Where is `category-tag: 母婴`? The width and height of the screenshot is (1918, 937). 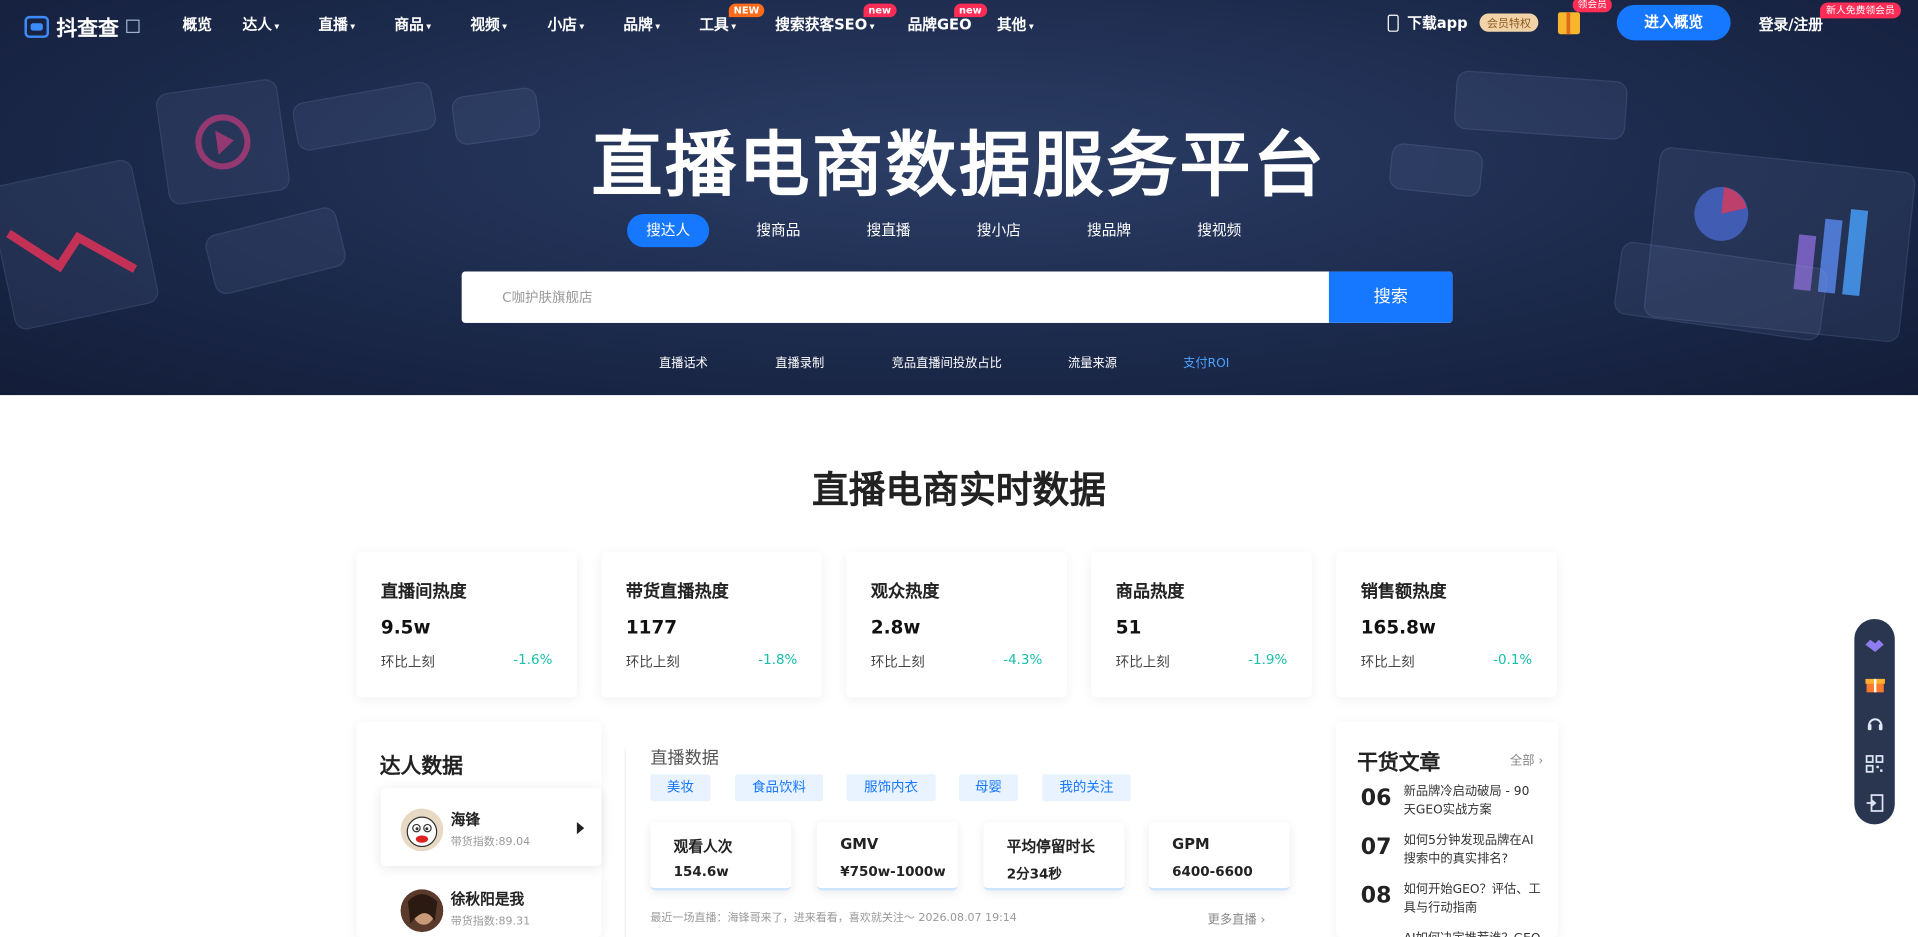
category-tag: 母婴 is located at coordinates (988, 788).